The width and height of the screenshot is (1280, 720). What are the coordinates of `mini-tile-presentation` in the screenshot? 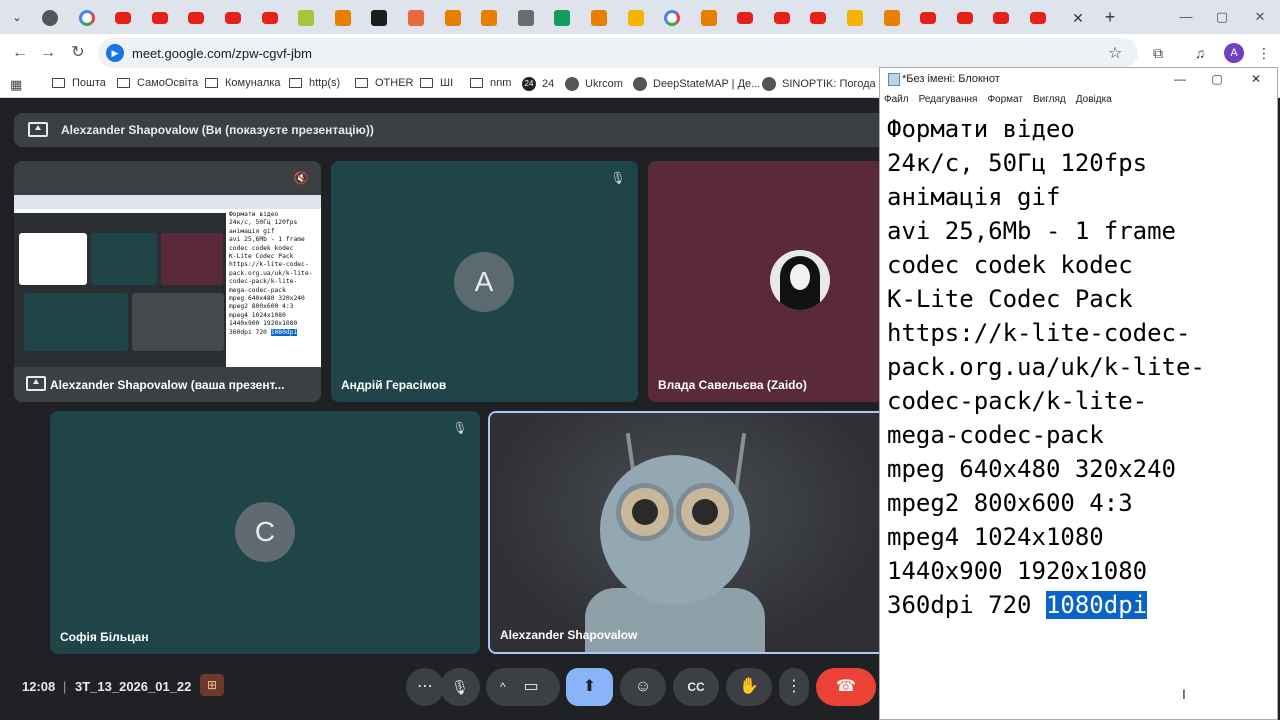 It's located at (53, 259).